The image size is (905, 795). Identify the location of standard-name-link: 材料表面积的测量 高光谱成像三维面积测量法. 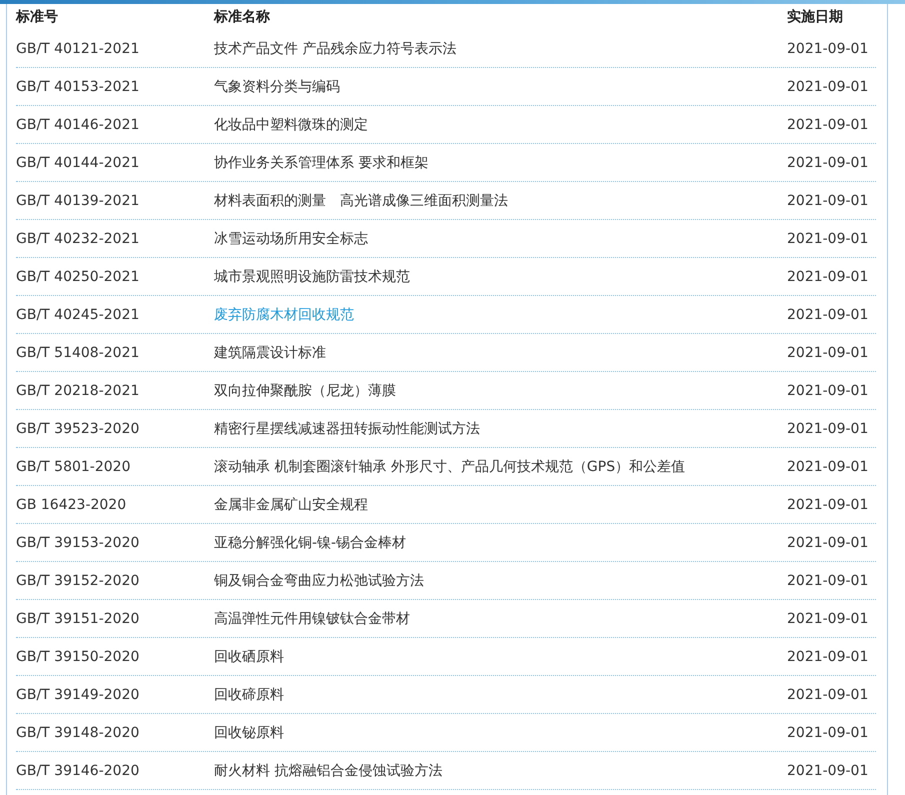
(361, 200).